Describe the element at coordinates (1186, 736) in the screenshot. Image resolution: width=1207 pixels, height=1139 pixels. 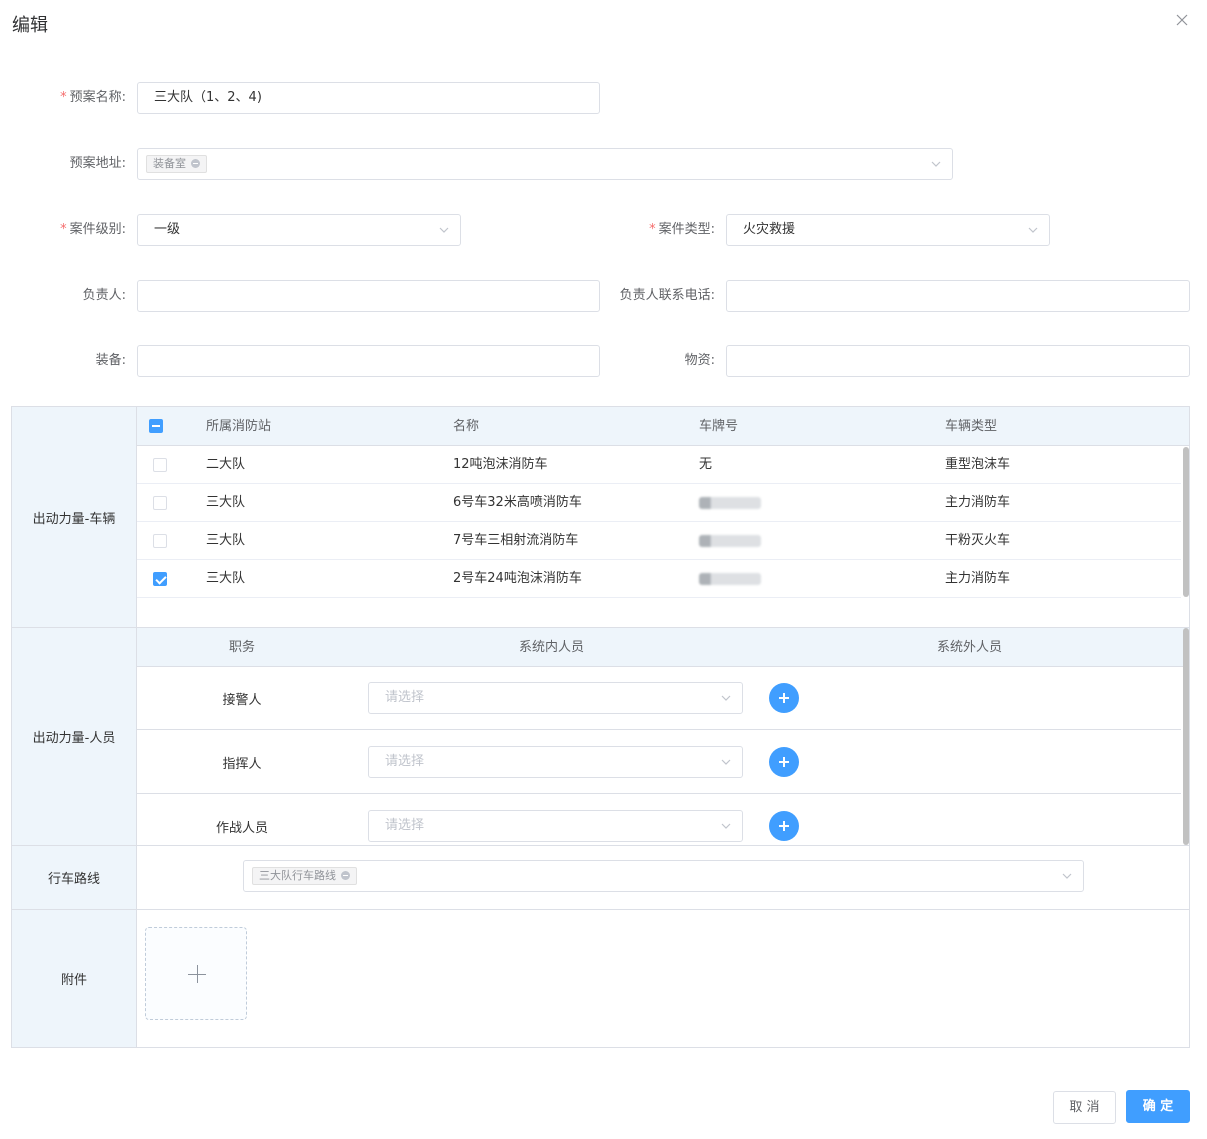
I see `personnel-scrollbar` at that location.